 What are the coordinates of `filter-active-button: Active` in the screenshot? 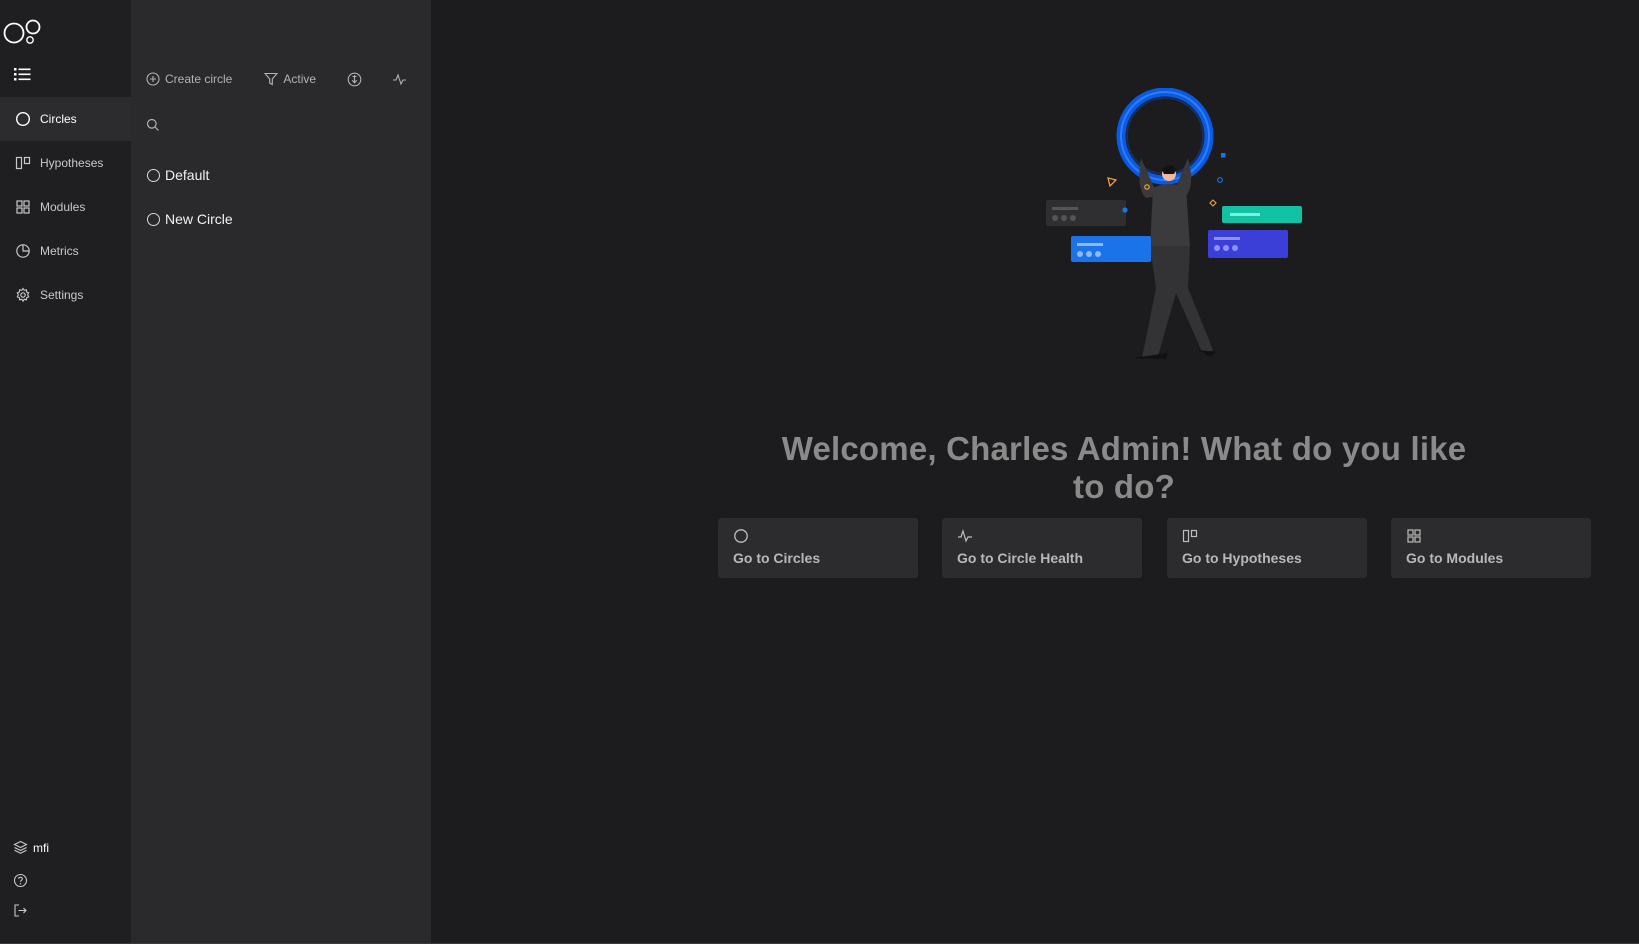 It's located at (290, 79).